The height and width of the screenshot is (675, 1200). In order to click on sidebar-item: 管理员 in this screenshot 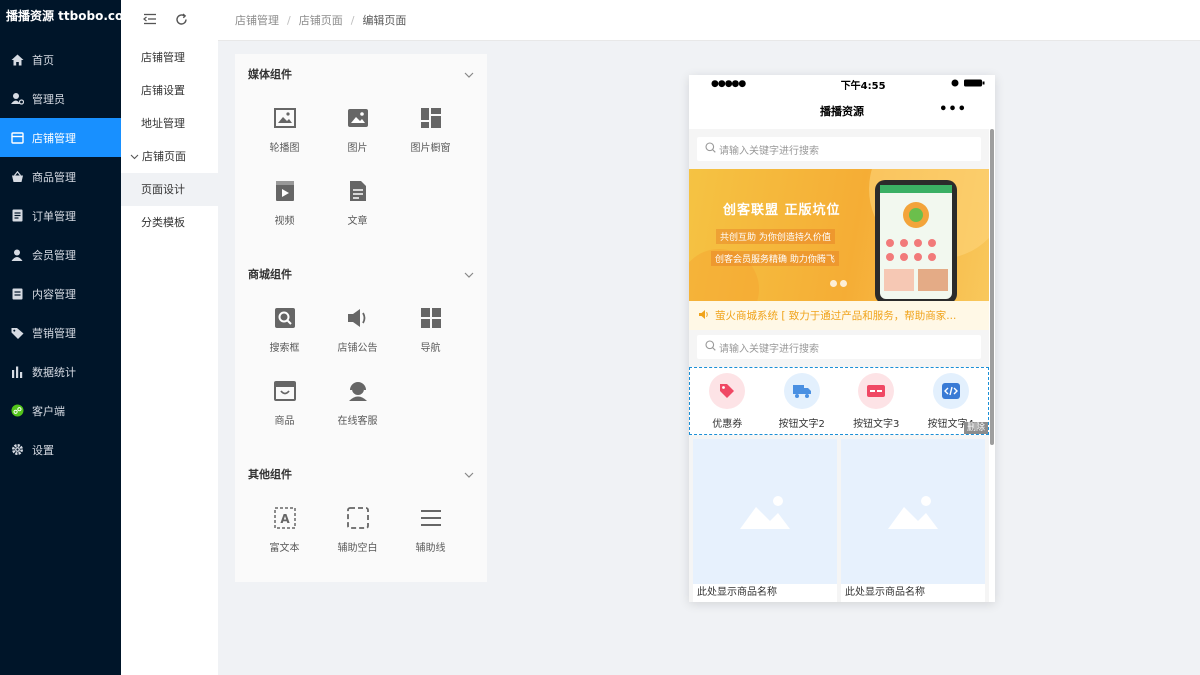, I will do `click(60, 98)`.